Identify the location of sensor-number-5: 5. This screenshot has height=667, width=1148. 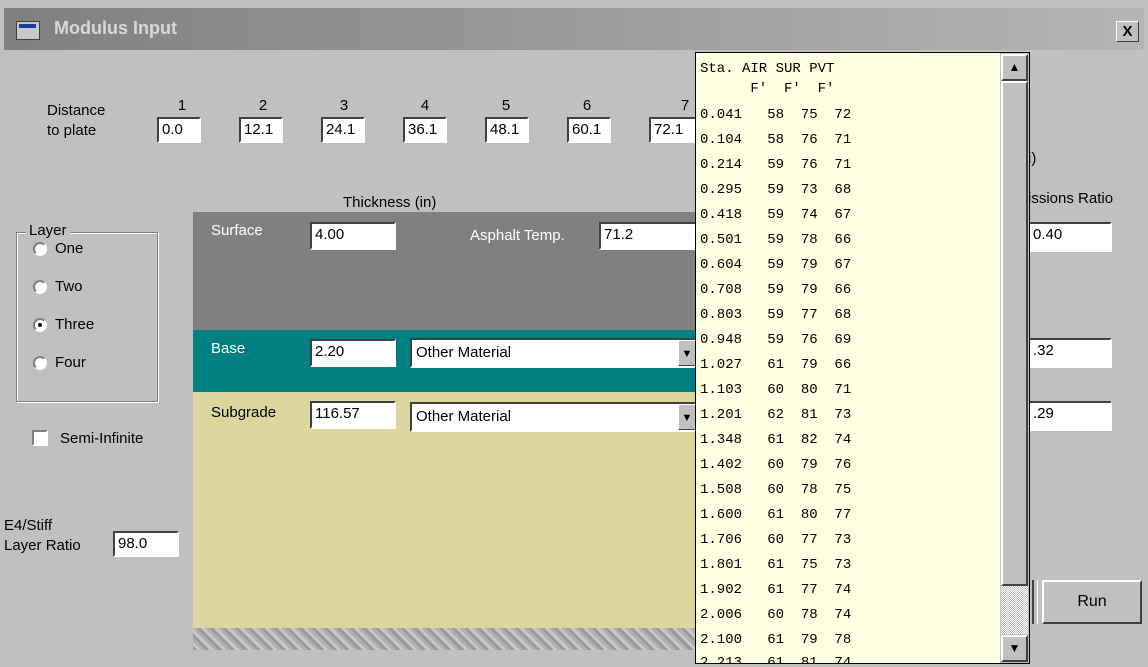
(506, 105).